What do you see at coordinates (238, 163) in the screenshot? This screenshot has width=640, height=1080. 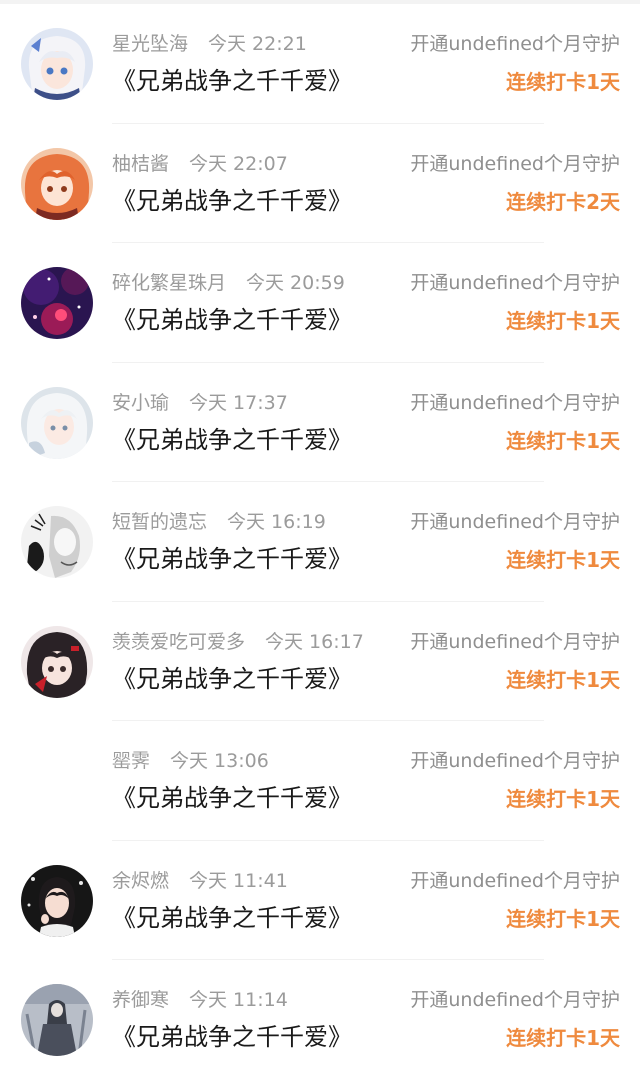 I see `timestamp: 今天 22:07` at bounding box center [238, 163].